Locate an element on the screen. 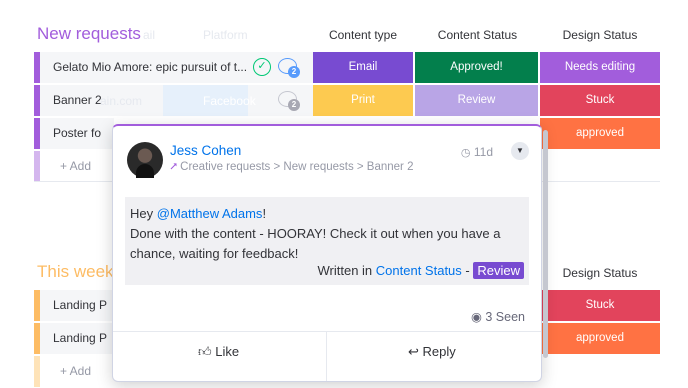 This screenshot has width=688, height=388. author-name: Jess Cohen is located at coordinates (205, 150).